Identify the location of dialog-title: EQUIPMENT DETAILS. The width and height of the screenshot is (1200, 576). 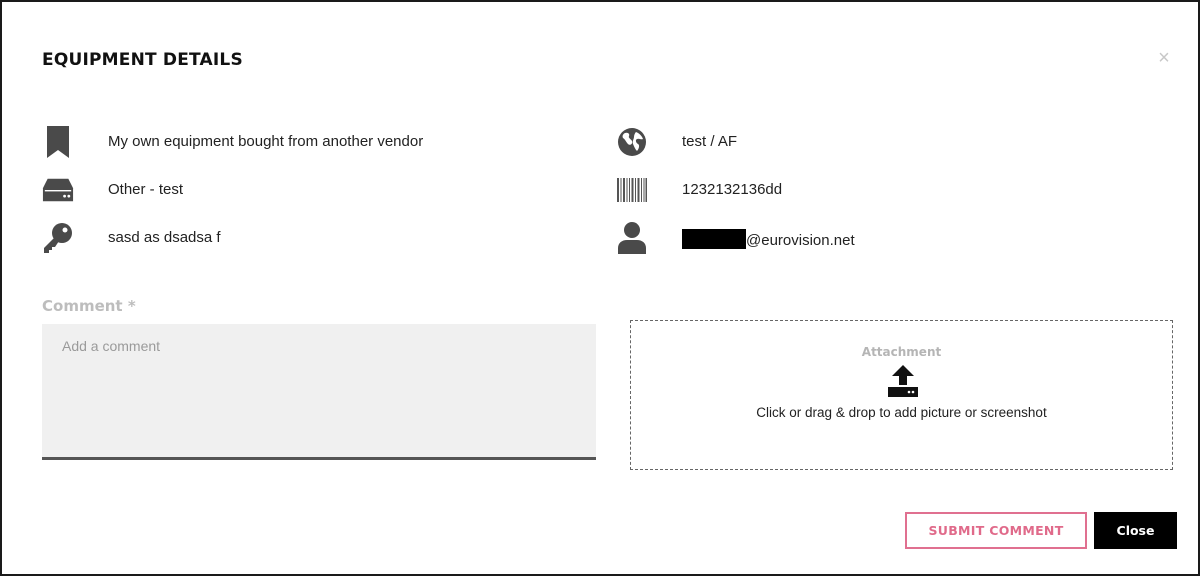
(142, 60).